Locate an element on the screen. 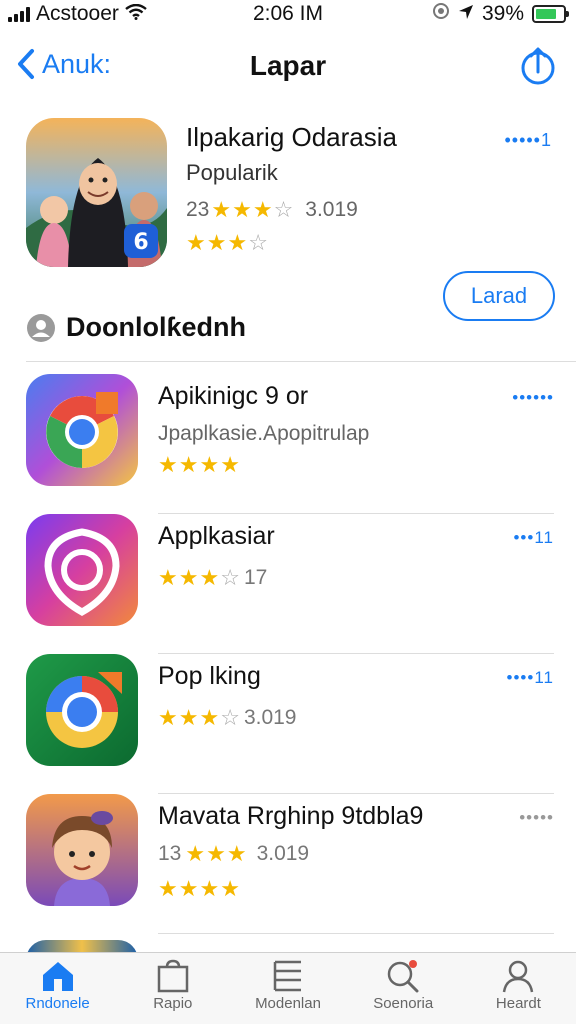 The height and width of the screenshot is (1024, 576). svg-text: 6 is located at coordinates (140, 242).